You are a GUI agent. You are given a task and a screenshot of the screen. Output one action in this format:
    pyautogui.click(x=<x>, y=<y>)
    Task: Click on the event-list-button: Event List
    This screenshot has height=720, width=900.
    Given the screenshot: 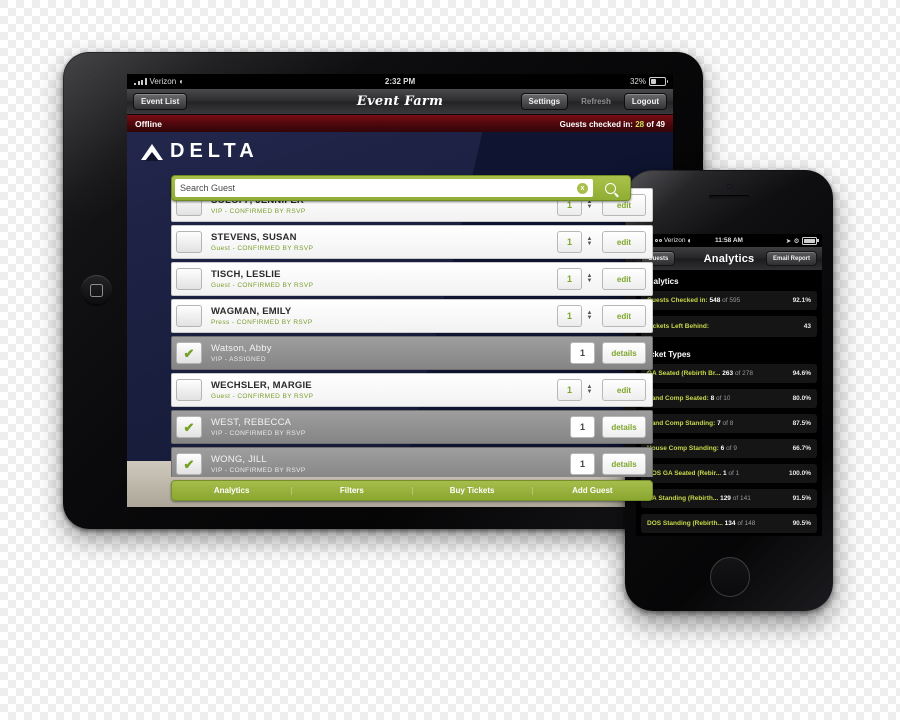 What is the action you would take?
    pyautogui.click(x=160, y=101)
    